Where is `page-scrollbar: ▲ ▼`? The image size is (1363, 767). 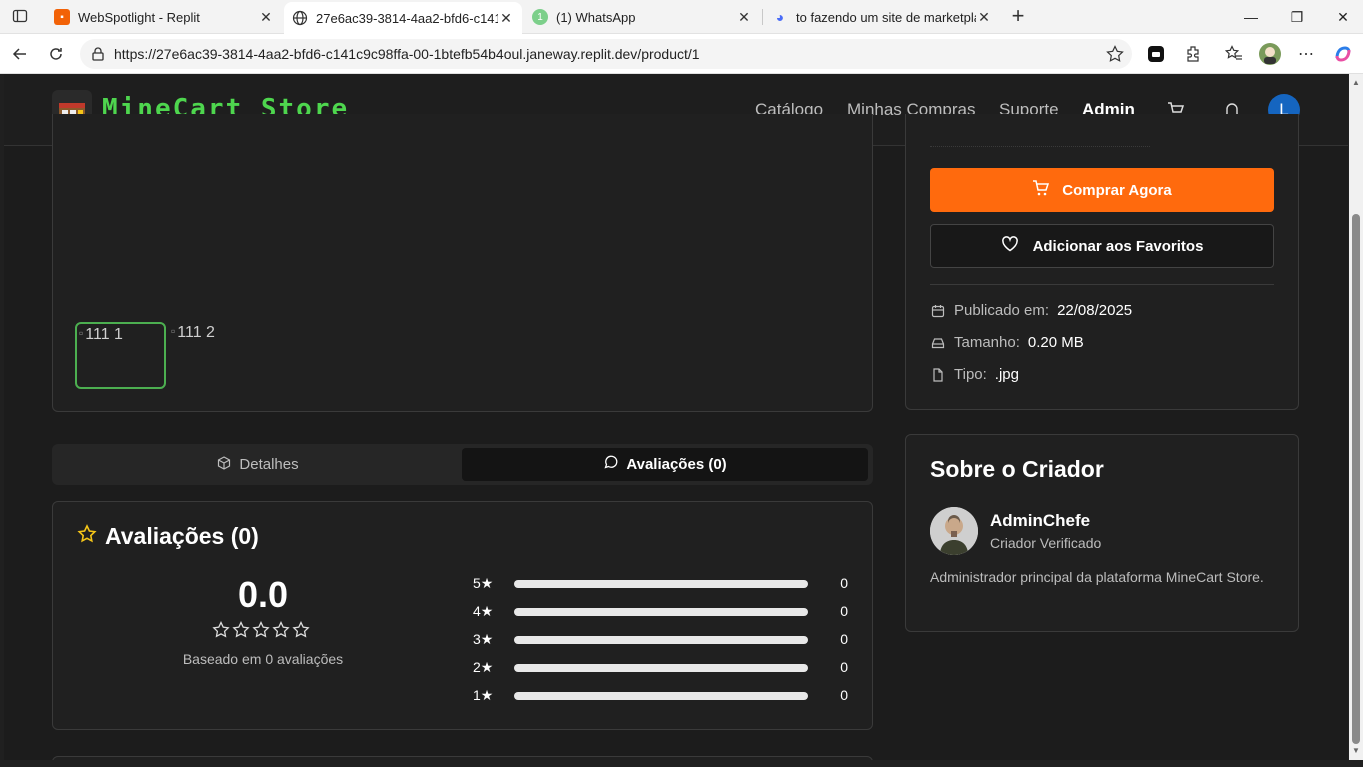
page-scrollbar: ▲ ▼ is located at coordinates (1356, 417).